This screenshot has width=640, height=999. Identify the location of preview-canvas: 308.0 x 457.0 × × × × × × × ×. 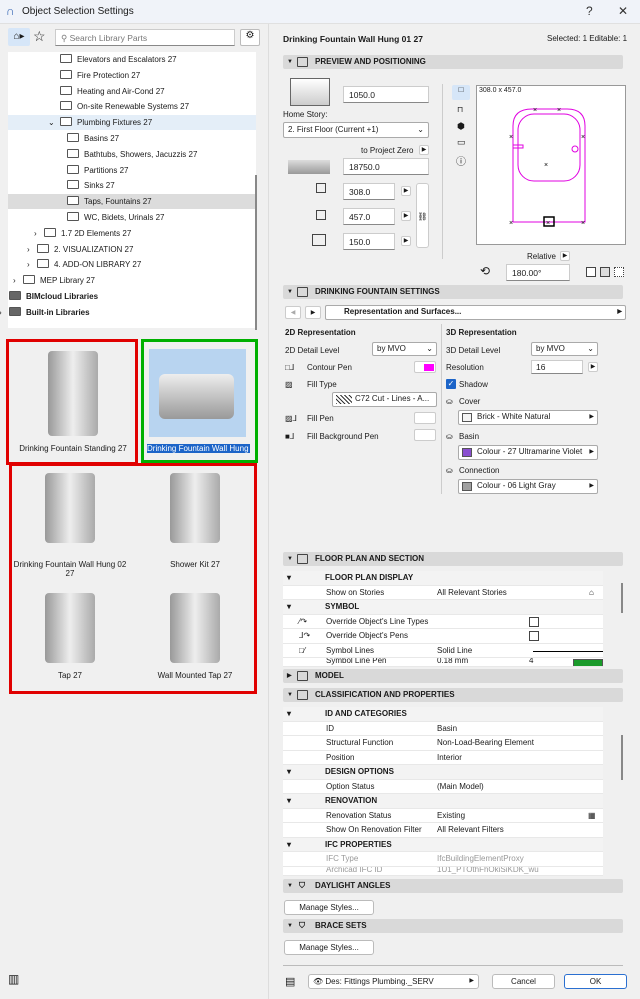
(551, 165).